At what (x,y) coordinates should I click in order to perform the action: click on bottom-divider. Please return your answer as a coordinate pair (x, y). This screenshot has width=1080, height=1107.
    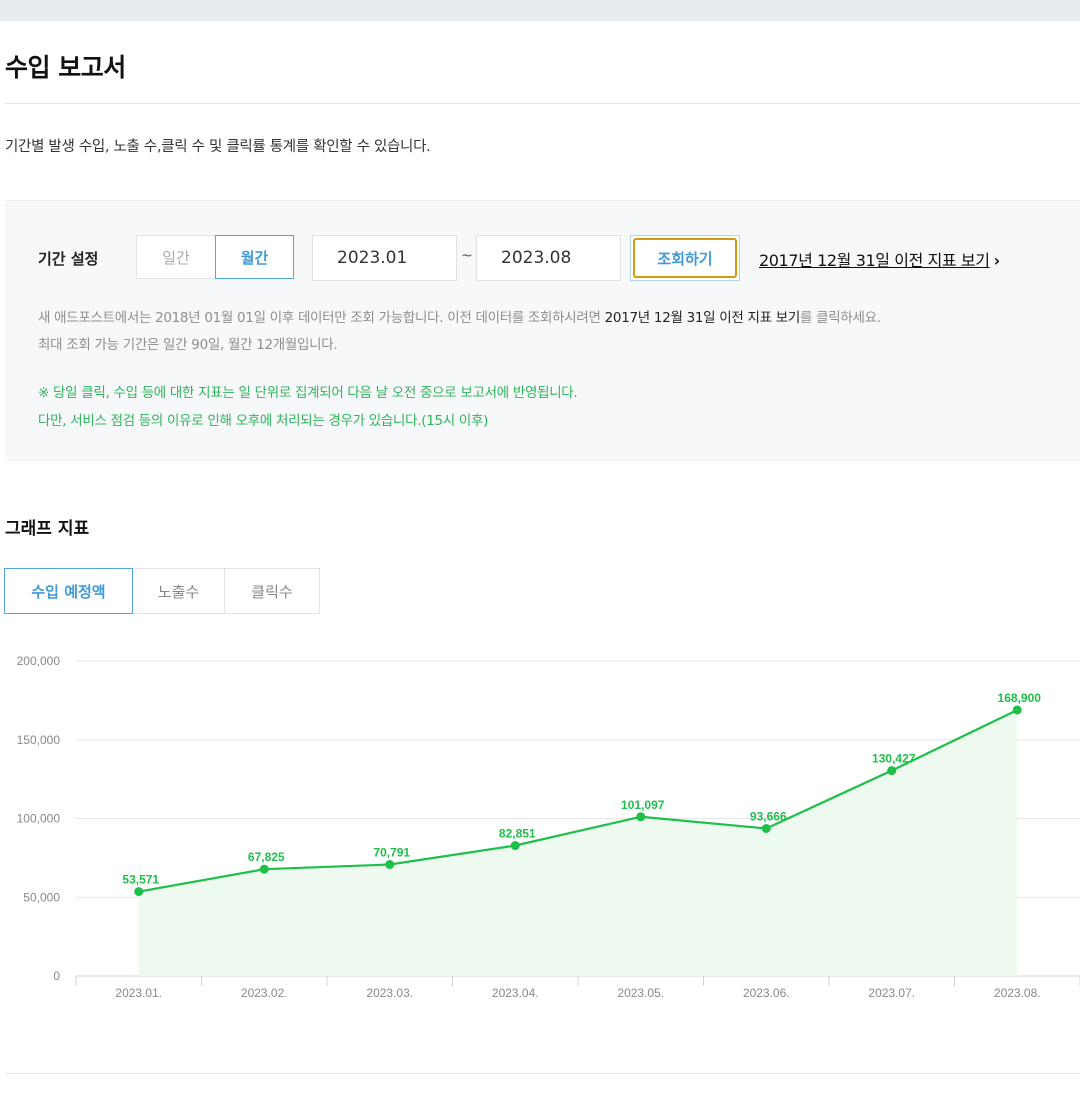
    Looking at the image, I should click on (542, 1073).